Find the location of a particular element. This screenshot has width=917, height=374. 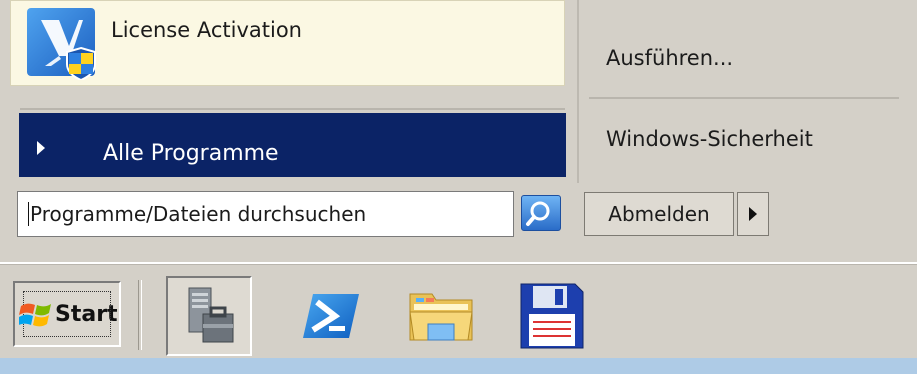

folder-icon is located at coordinates (441, 317).